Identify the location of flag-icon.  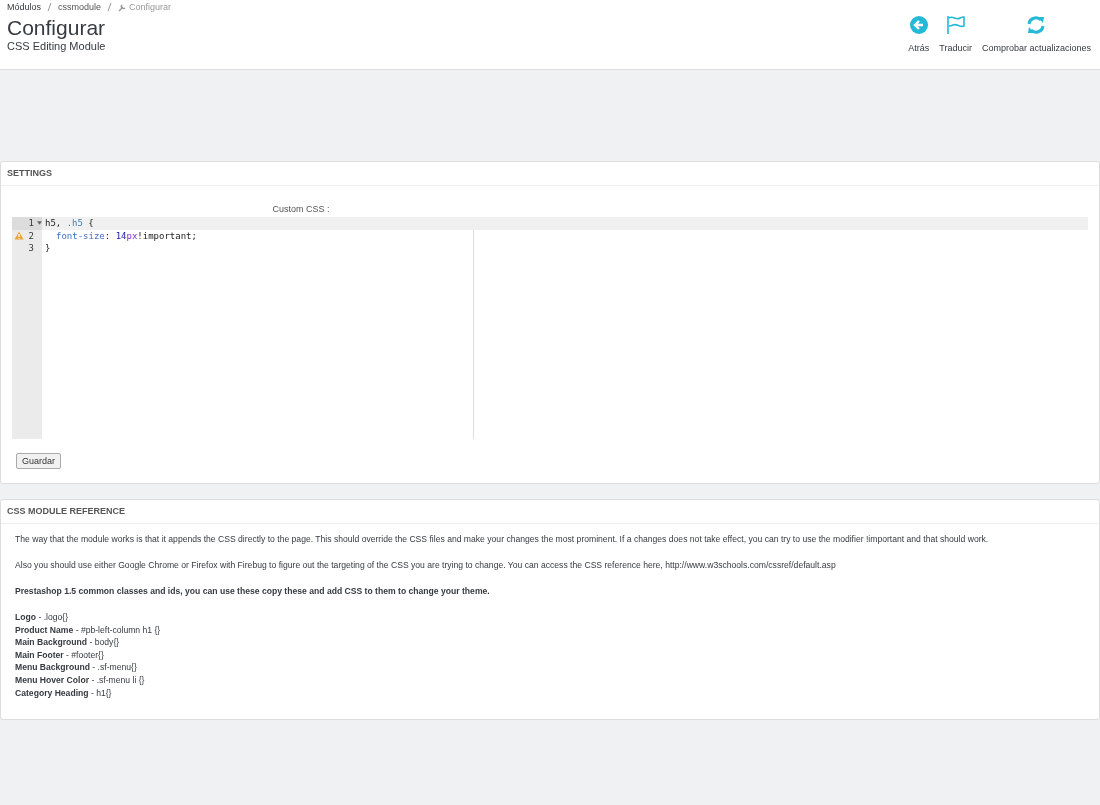
(955, 25).